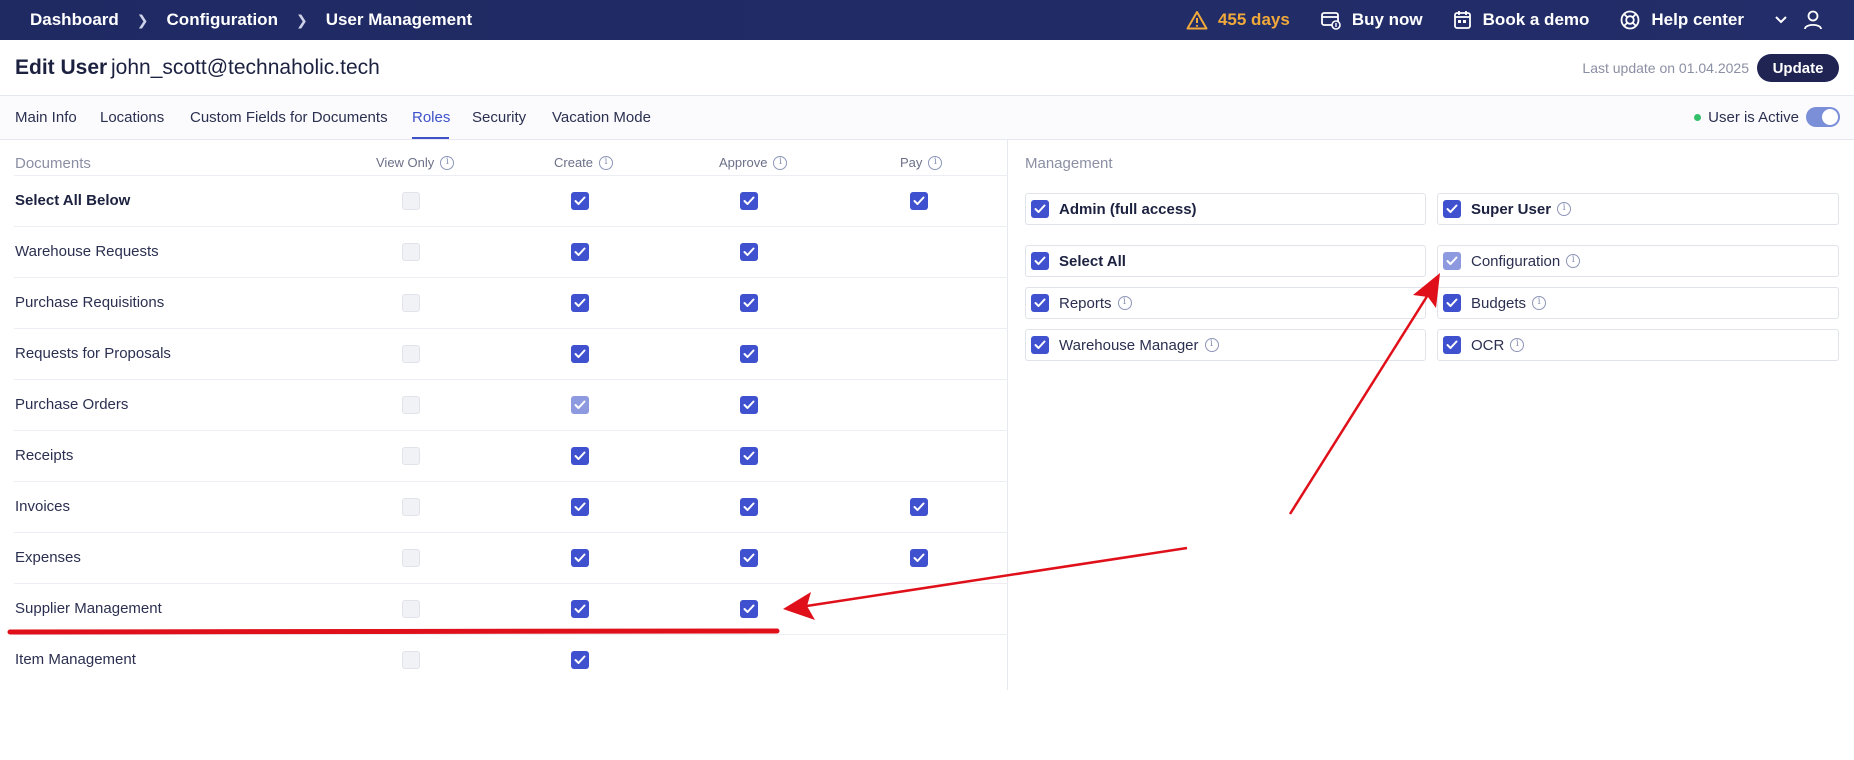  What do you see at coordinates (1040, 209) in the screenshot?
I see `admin-full-access-checkbox` at bounding box center [1040, 209].